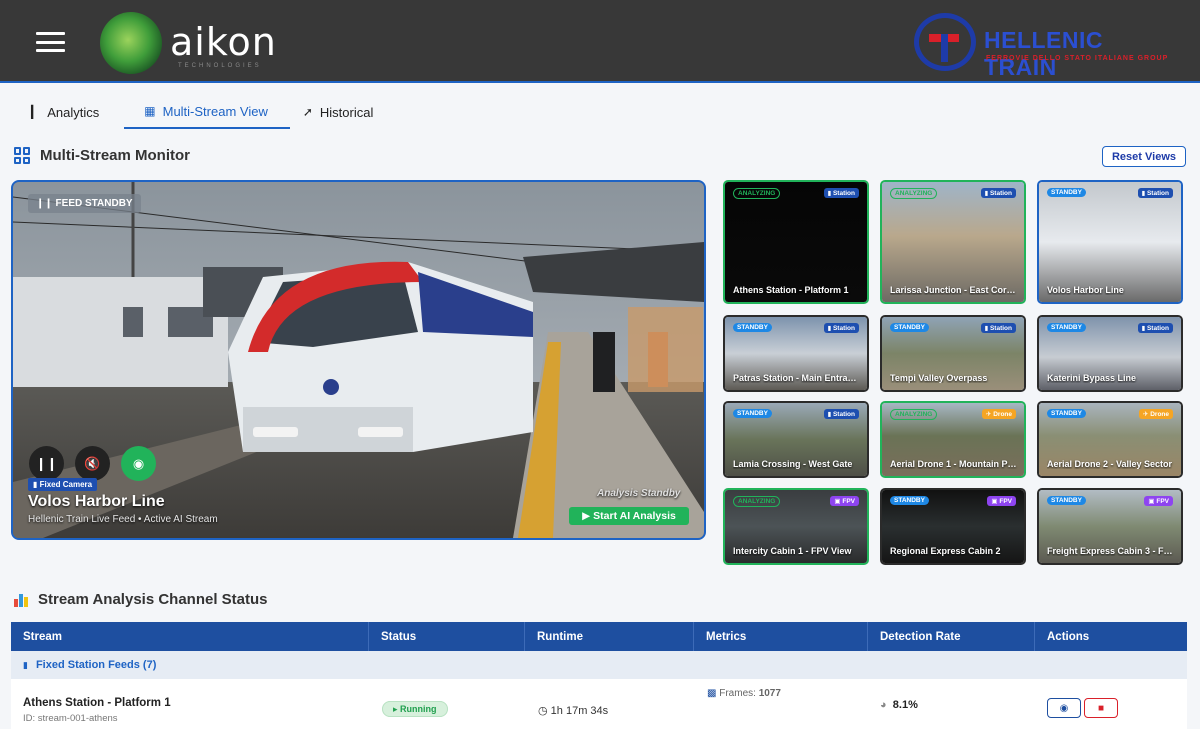 This screenshot has width=1200, height=729. I want to click on col-metrics: Metrics, so click(781, 636).